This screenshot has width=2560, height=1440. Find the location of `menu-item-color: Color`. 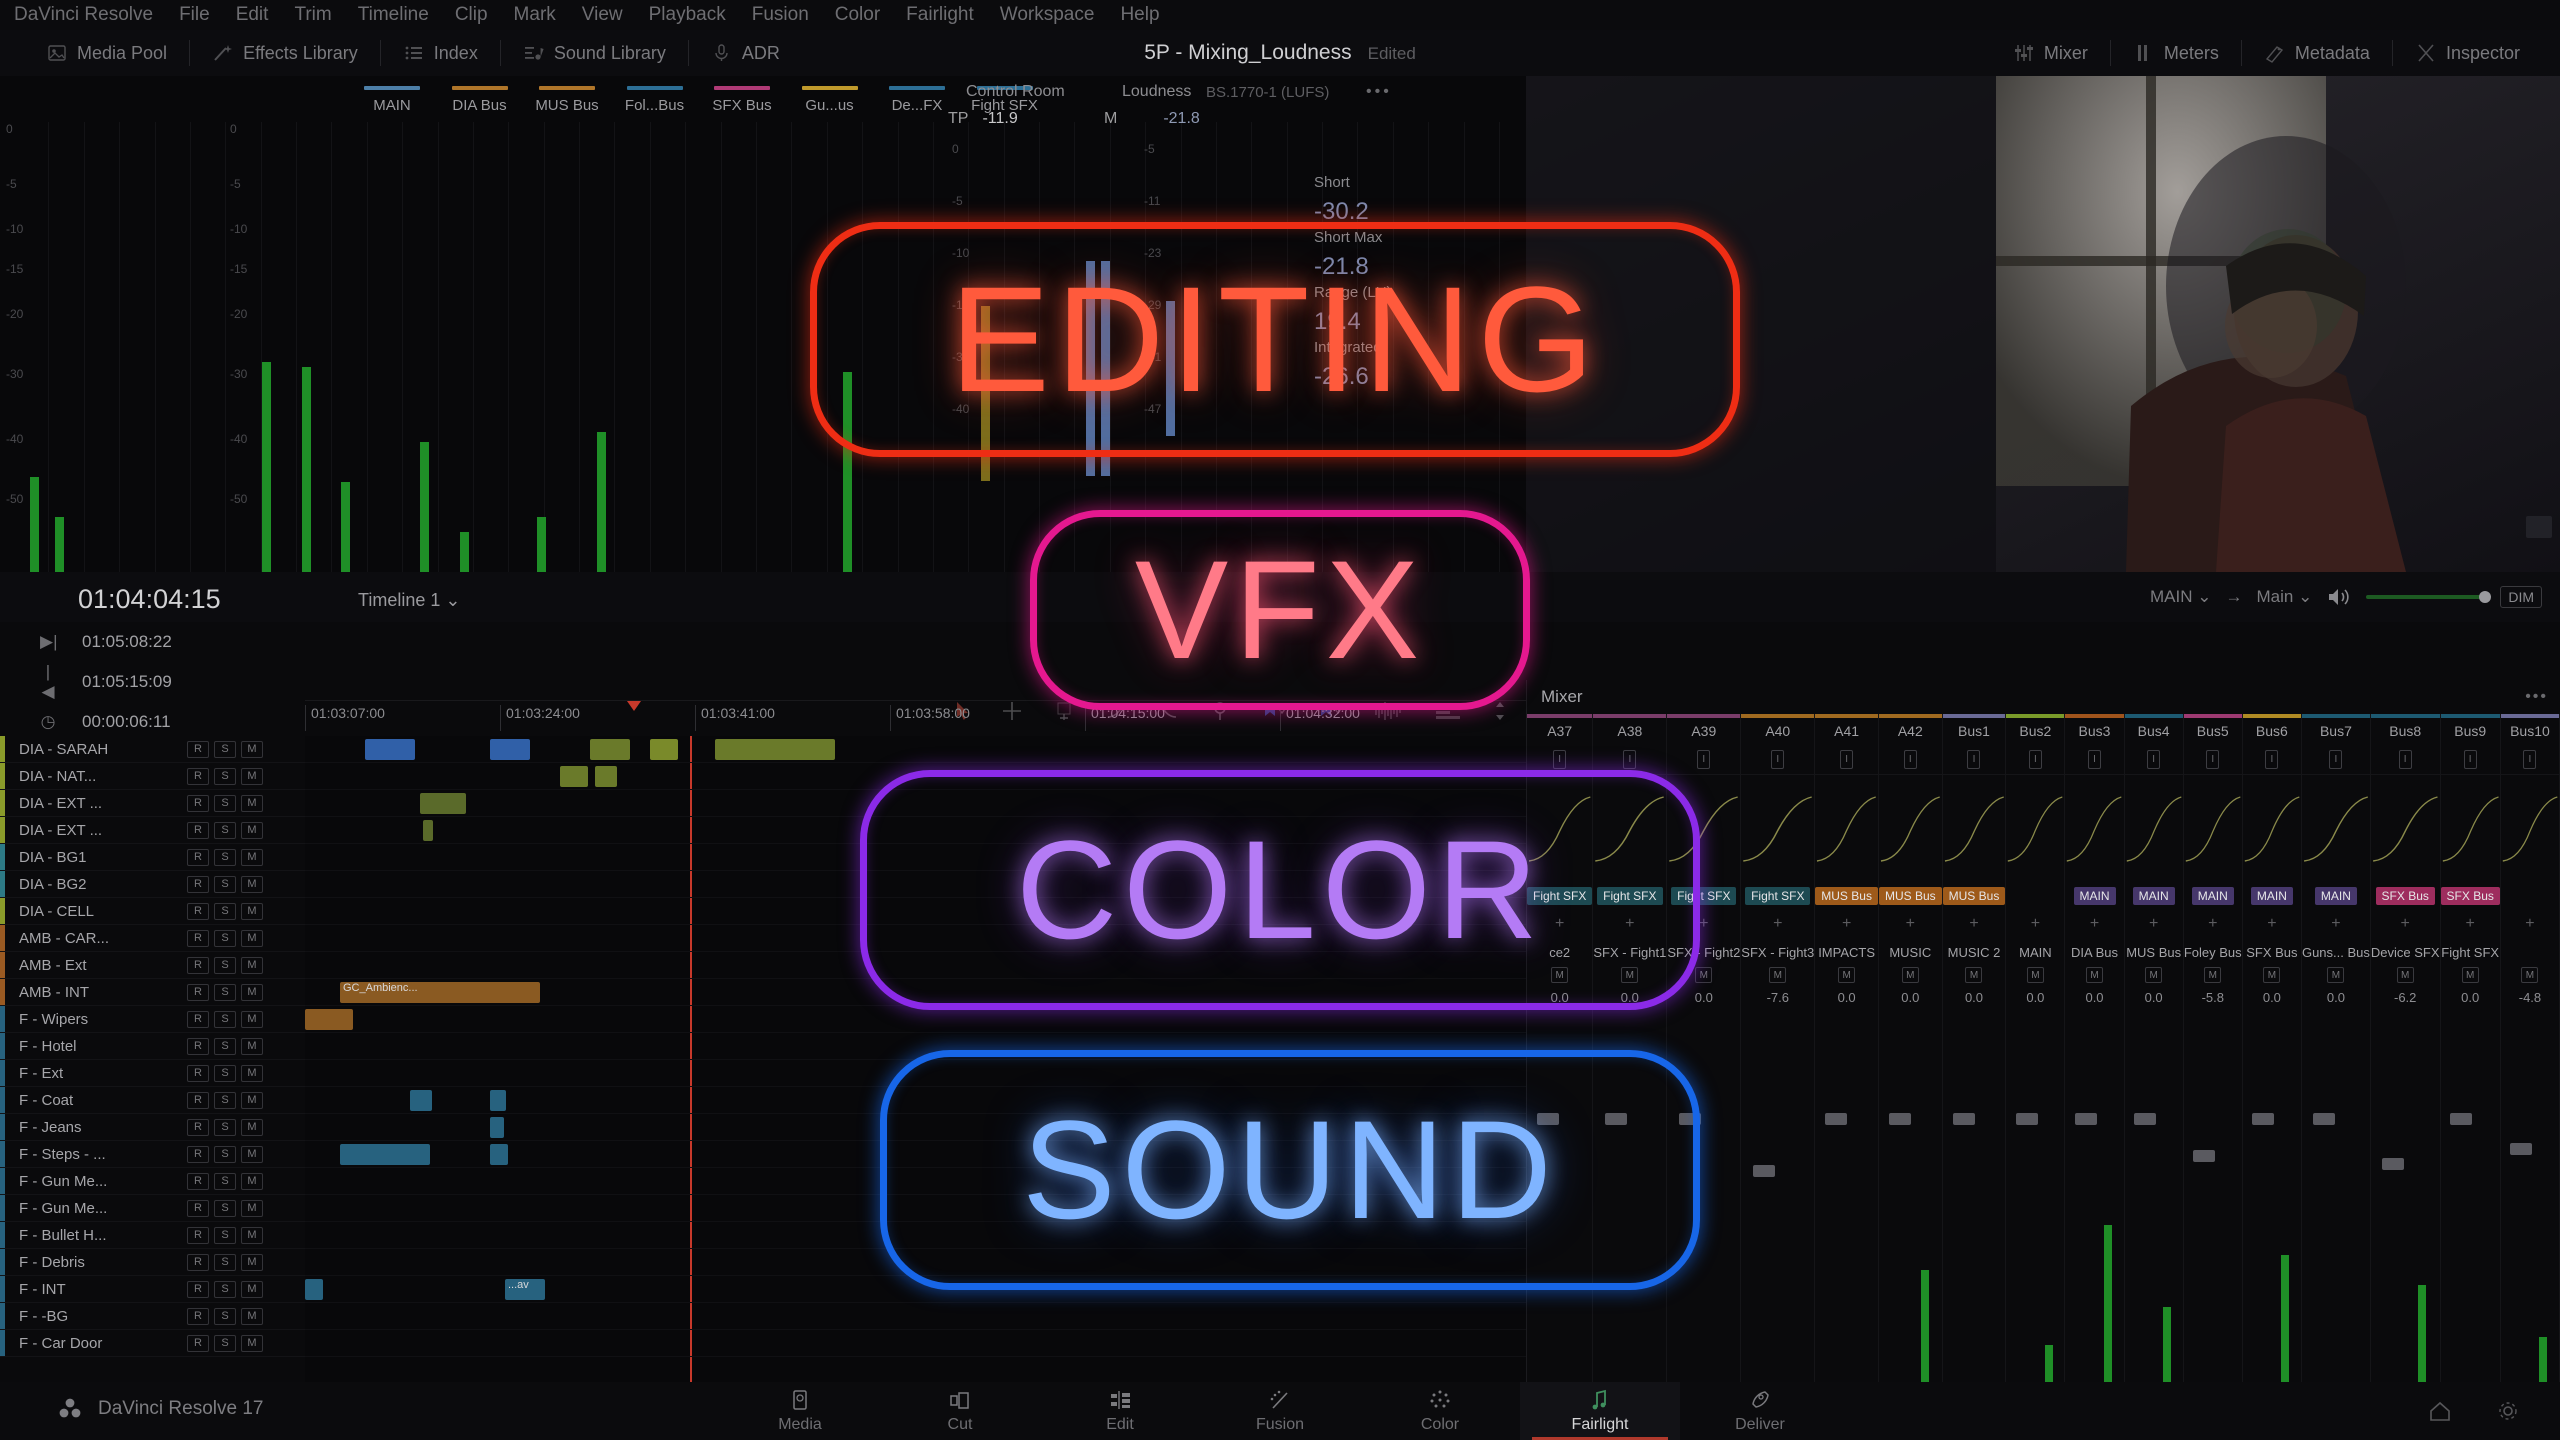

menu-item-color: Color is located at coordinates (857, 15).